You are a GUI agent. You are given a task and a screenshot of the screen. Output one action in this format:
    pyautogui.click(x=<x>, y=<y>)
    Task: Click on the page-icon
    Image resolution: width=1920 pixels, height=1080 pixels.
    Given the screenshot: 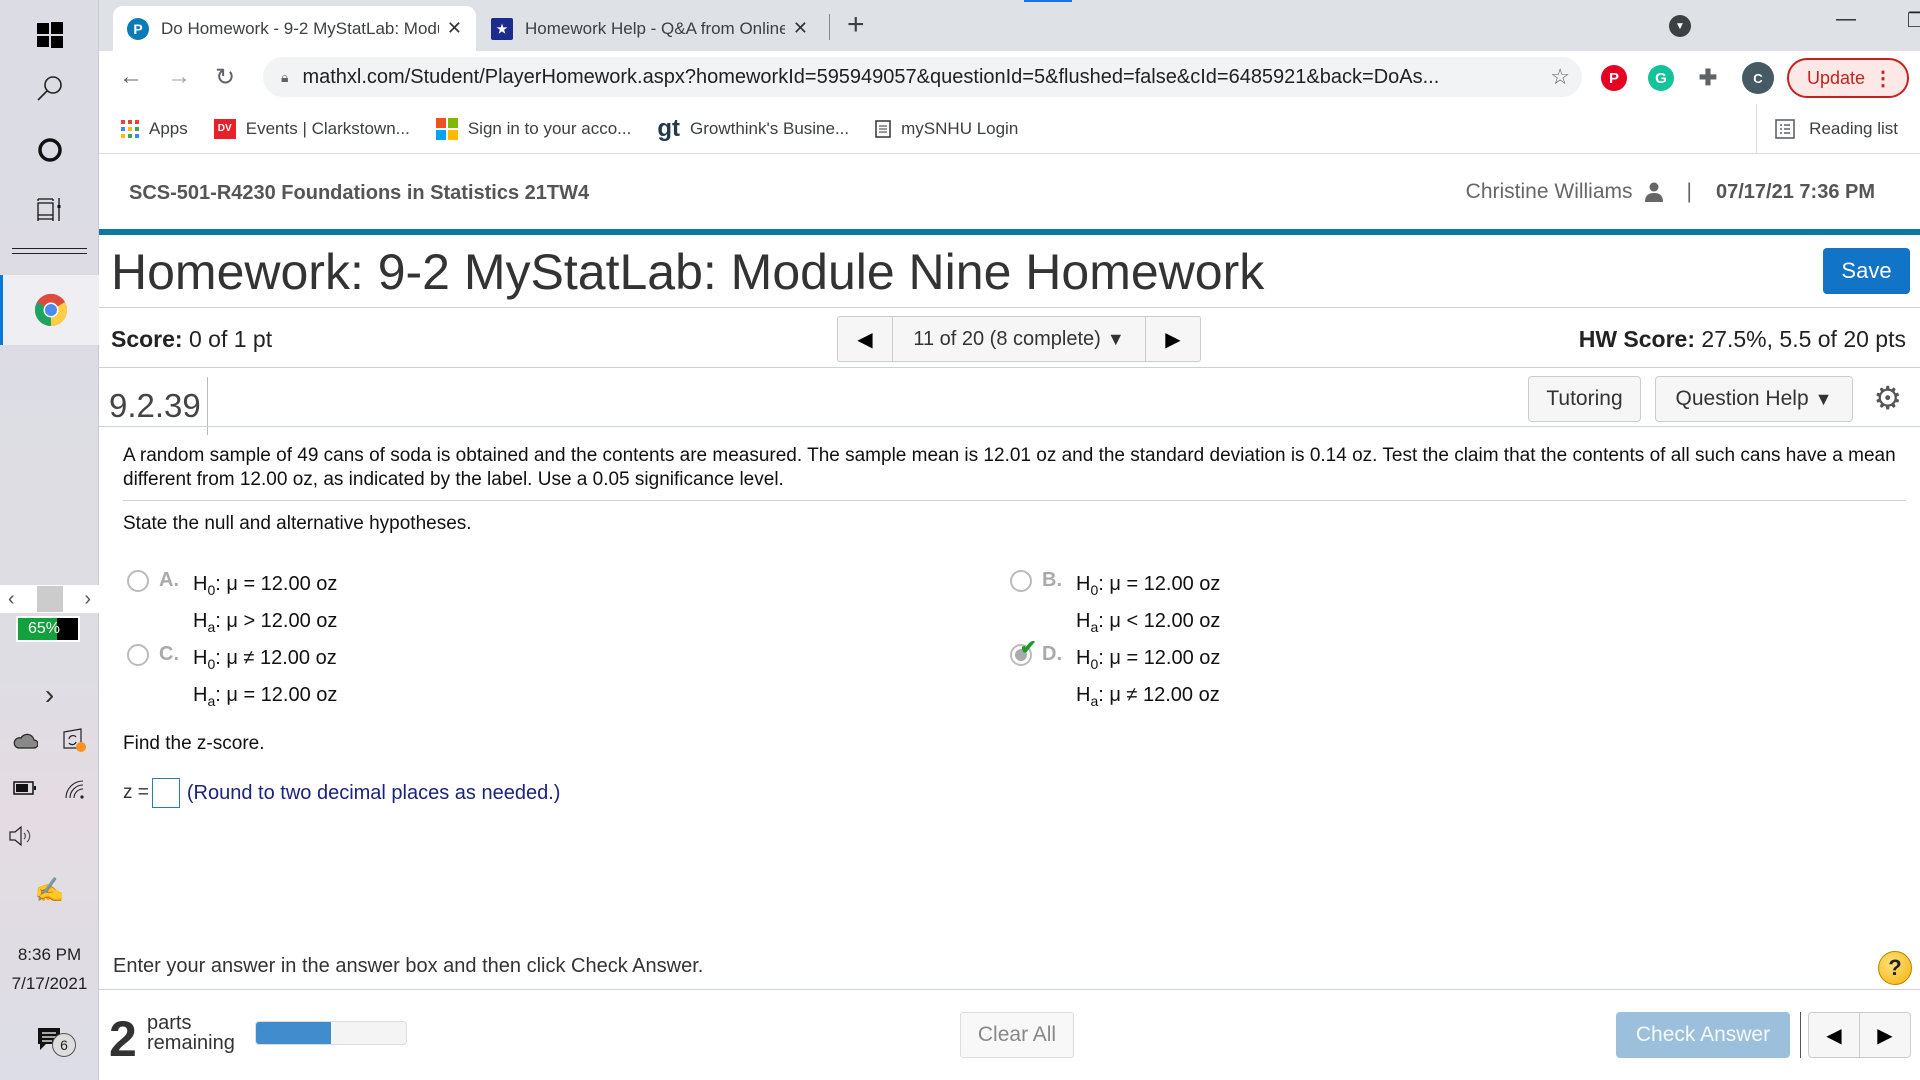 What is the action you would take?
    pyautogui.click(x=883, y=128)
    